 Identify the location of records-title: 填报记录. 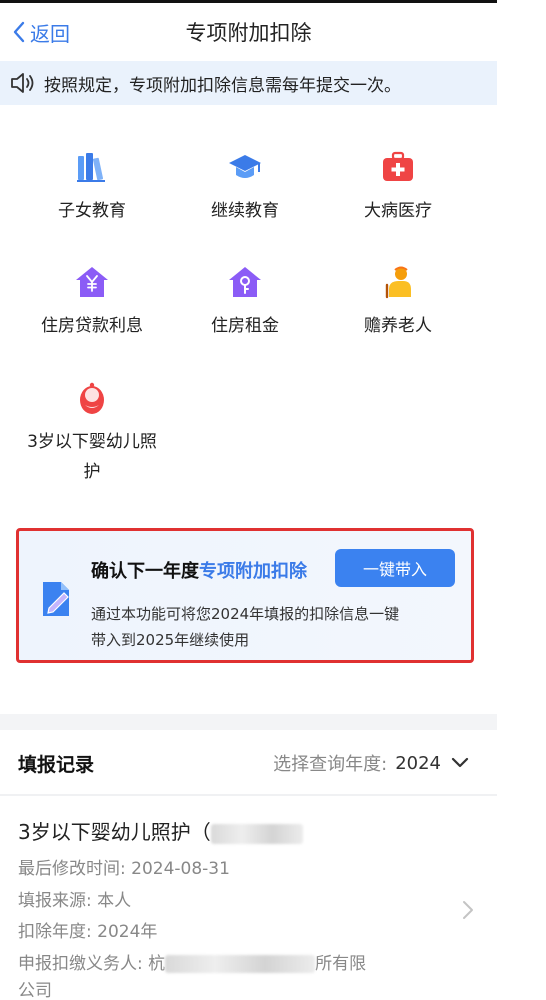
(56, 765).